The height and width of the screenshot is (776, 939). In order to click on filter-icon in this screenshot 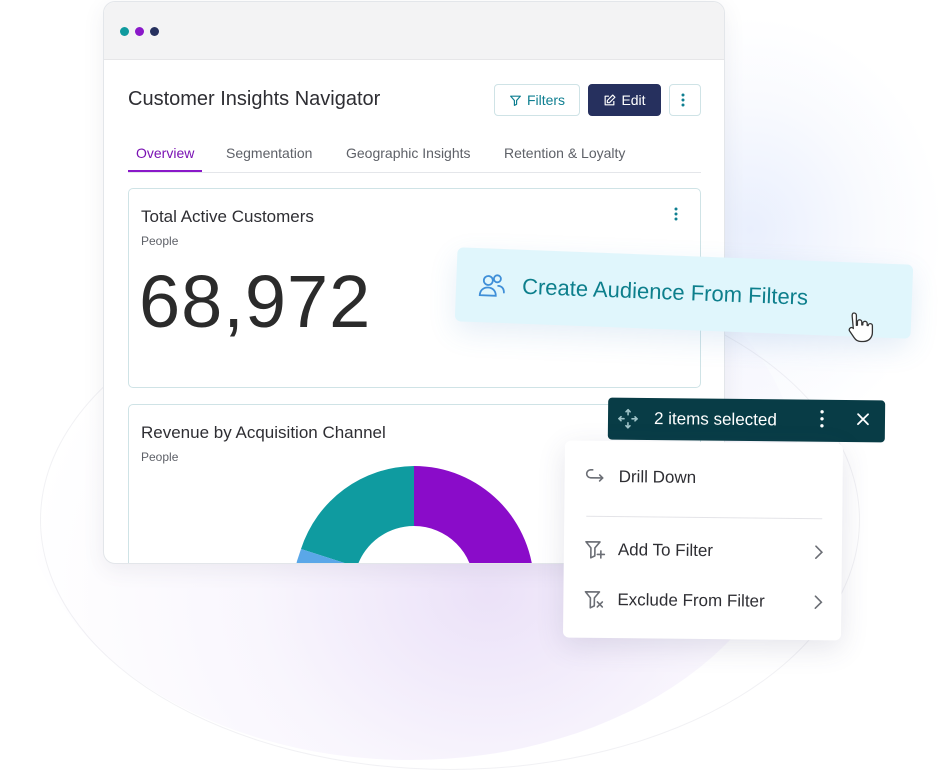, I will do `click(515, 100)`.